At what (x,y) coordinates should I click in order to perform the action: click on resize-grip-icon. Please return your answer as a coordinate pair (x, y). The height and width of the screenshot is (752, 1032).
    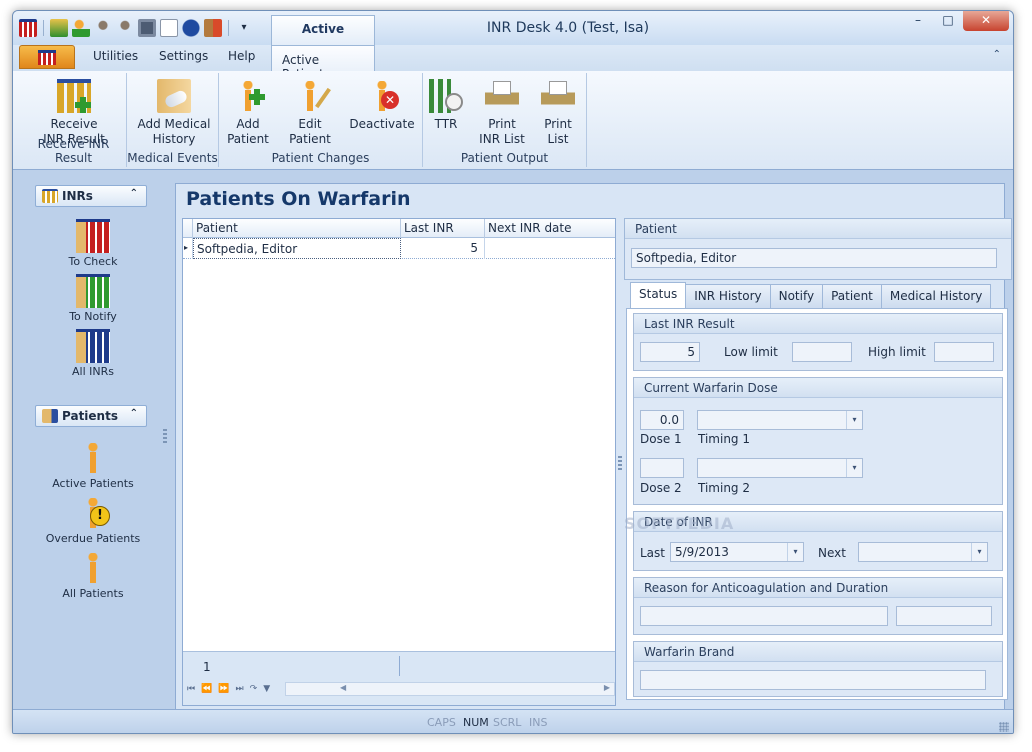
    Looking at the image, I should click on (1004, 727).